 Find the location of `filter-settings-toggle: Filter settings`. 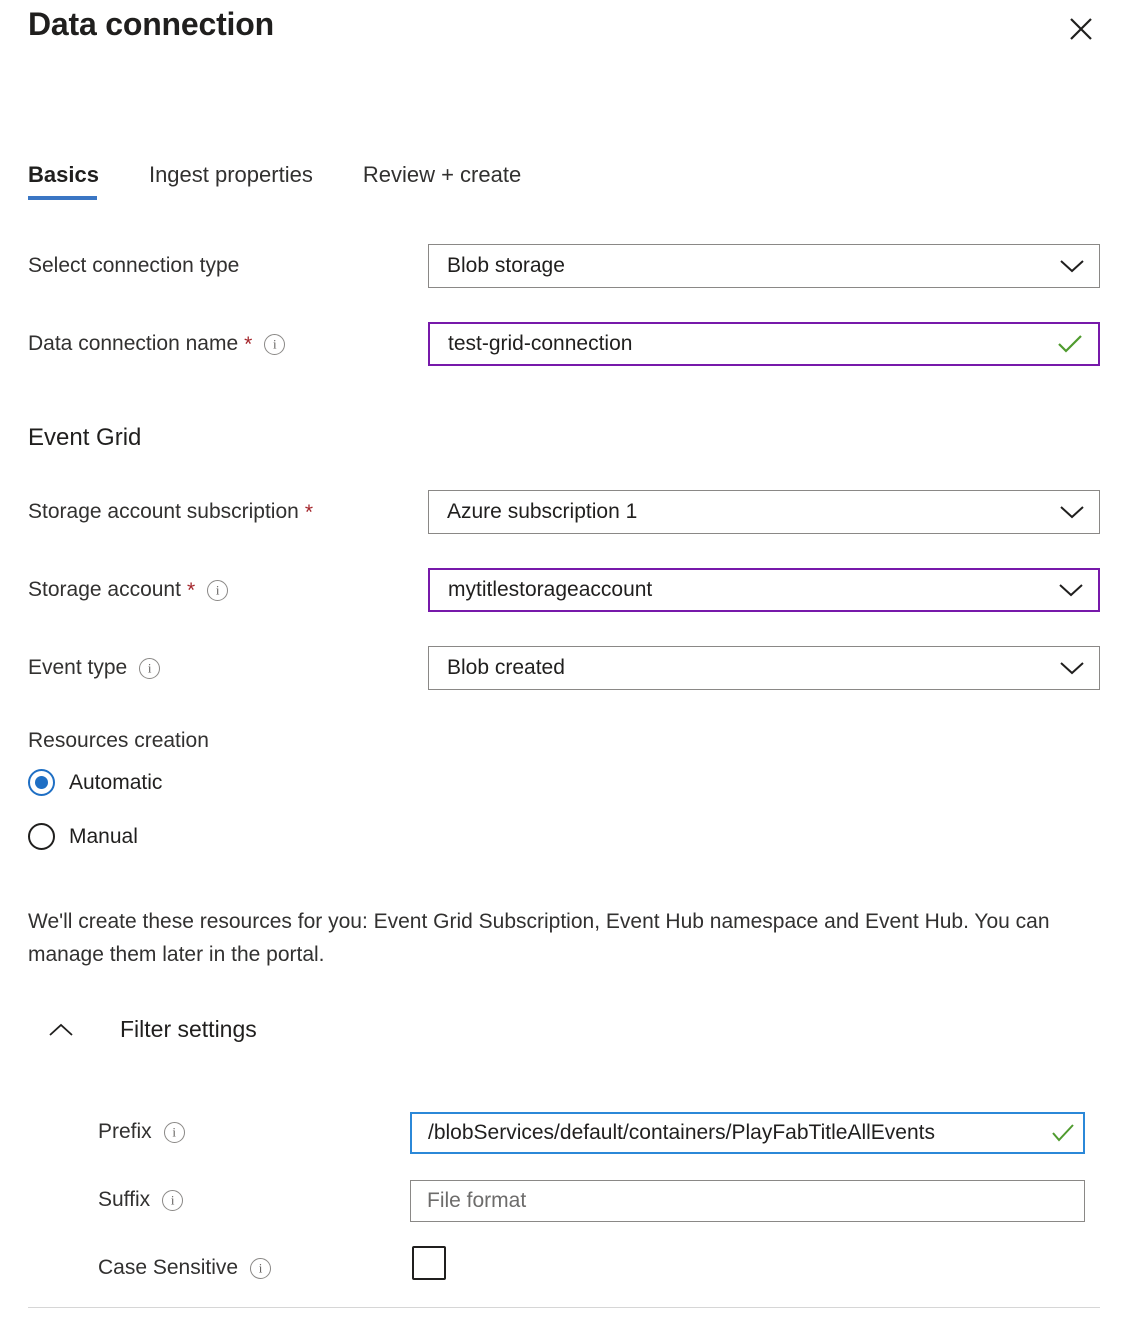

filter-settings-toggle: Filter settings is located at coordinates (150, 1029).